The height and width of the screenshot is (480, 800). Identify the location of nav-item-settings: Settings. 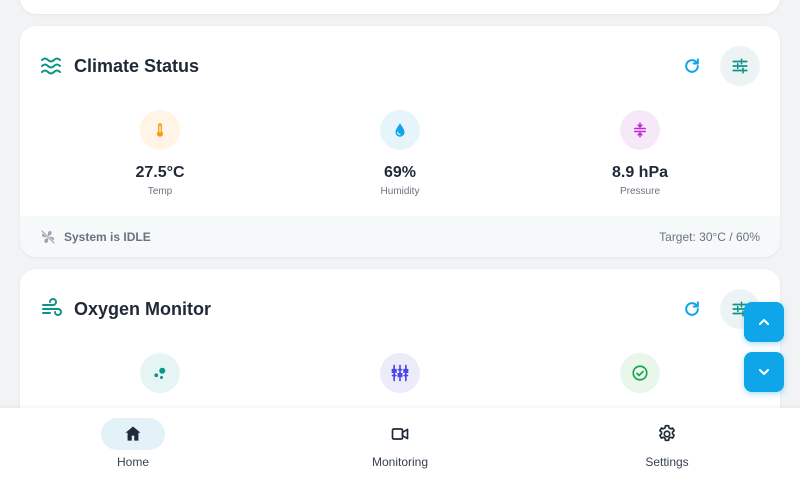
(667, 444).